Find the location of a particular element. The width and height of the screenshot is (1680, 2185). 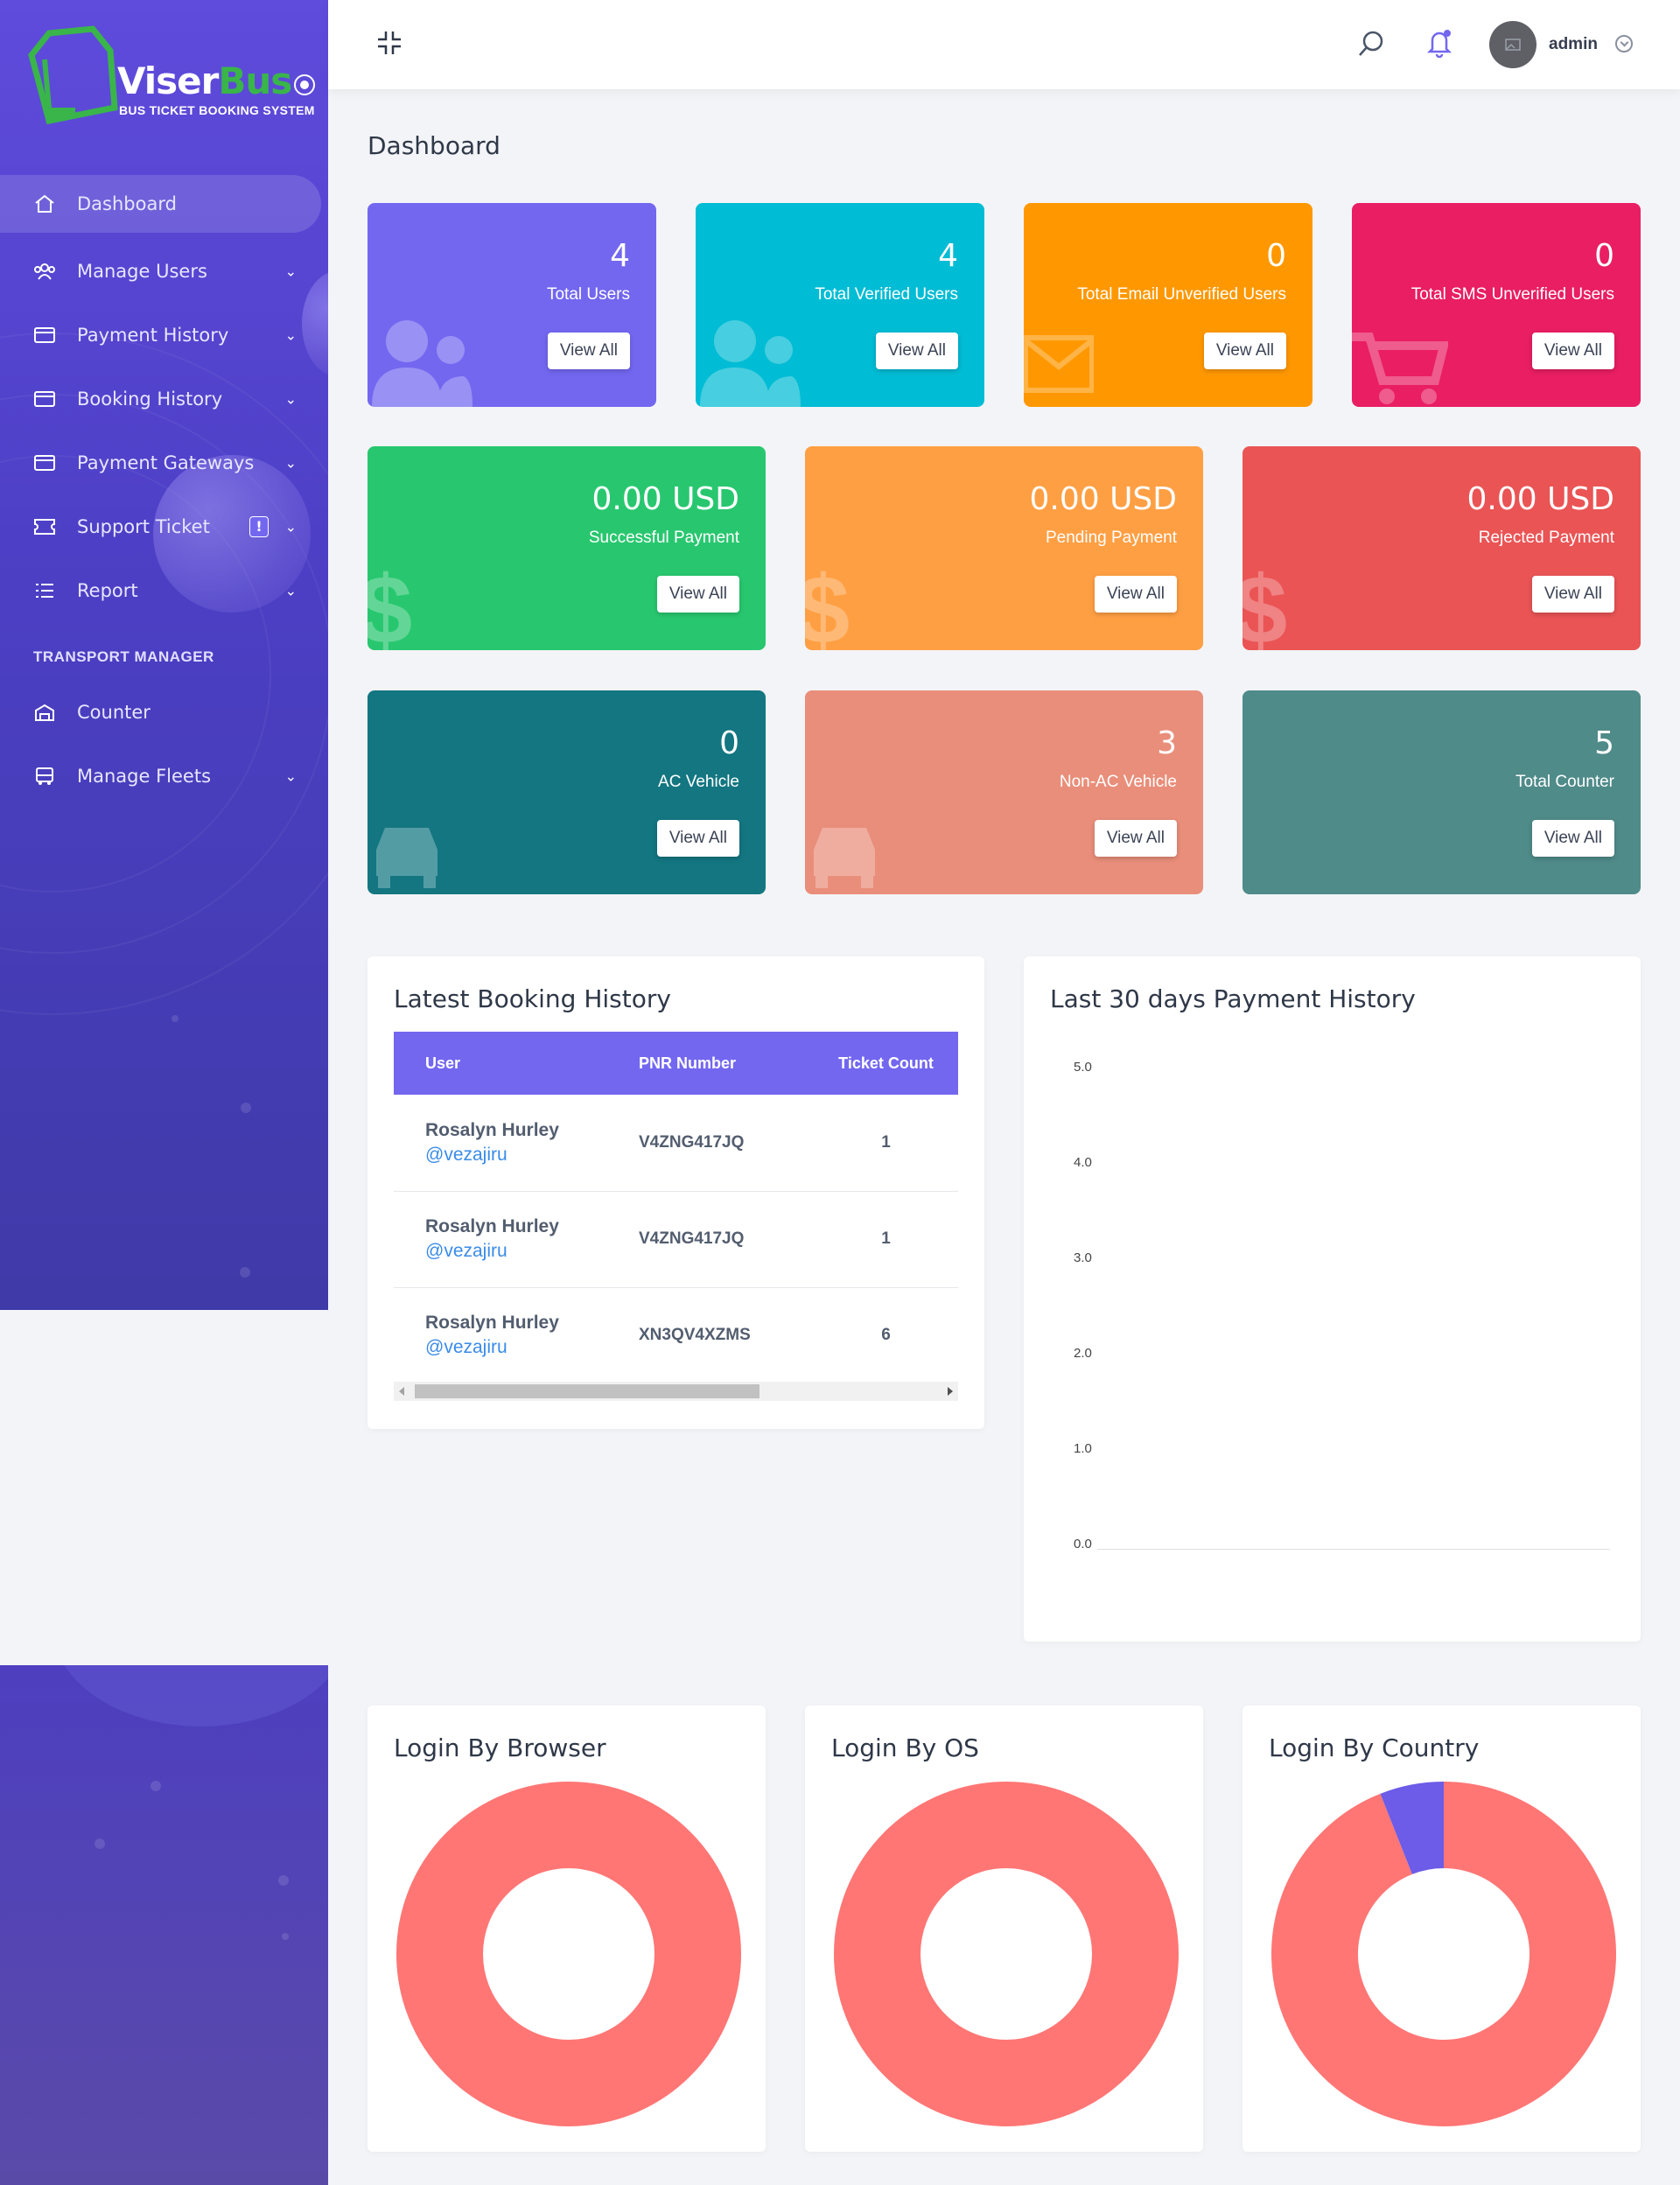

widget-label: Rejected Payment is located at coordinates (1546, 538).